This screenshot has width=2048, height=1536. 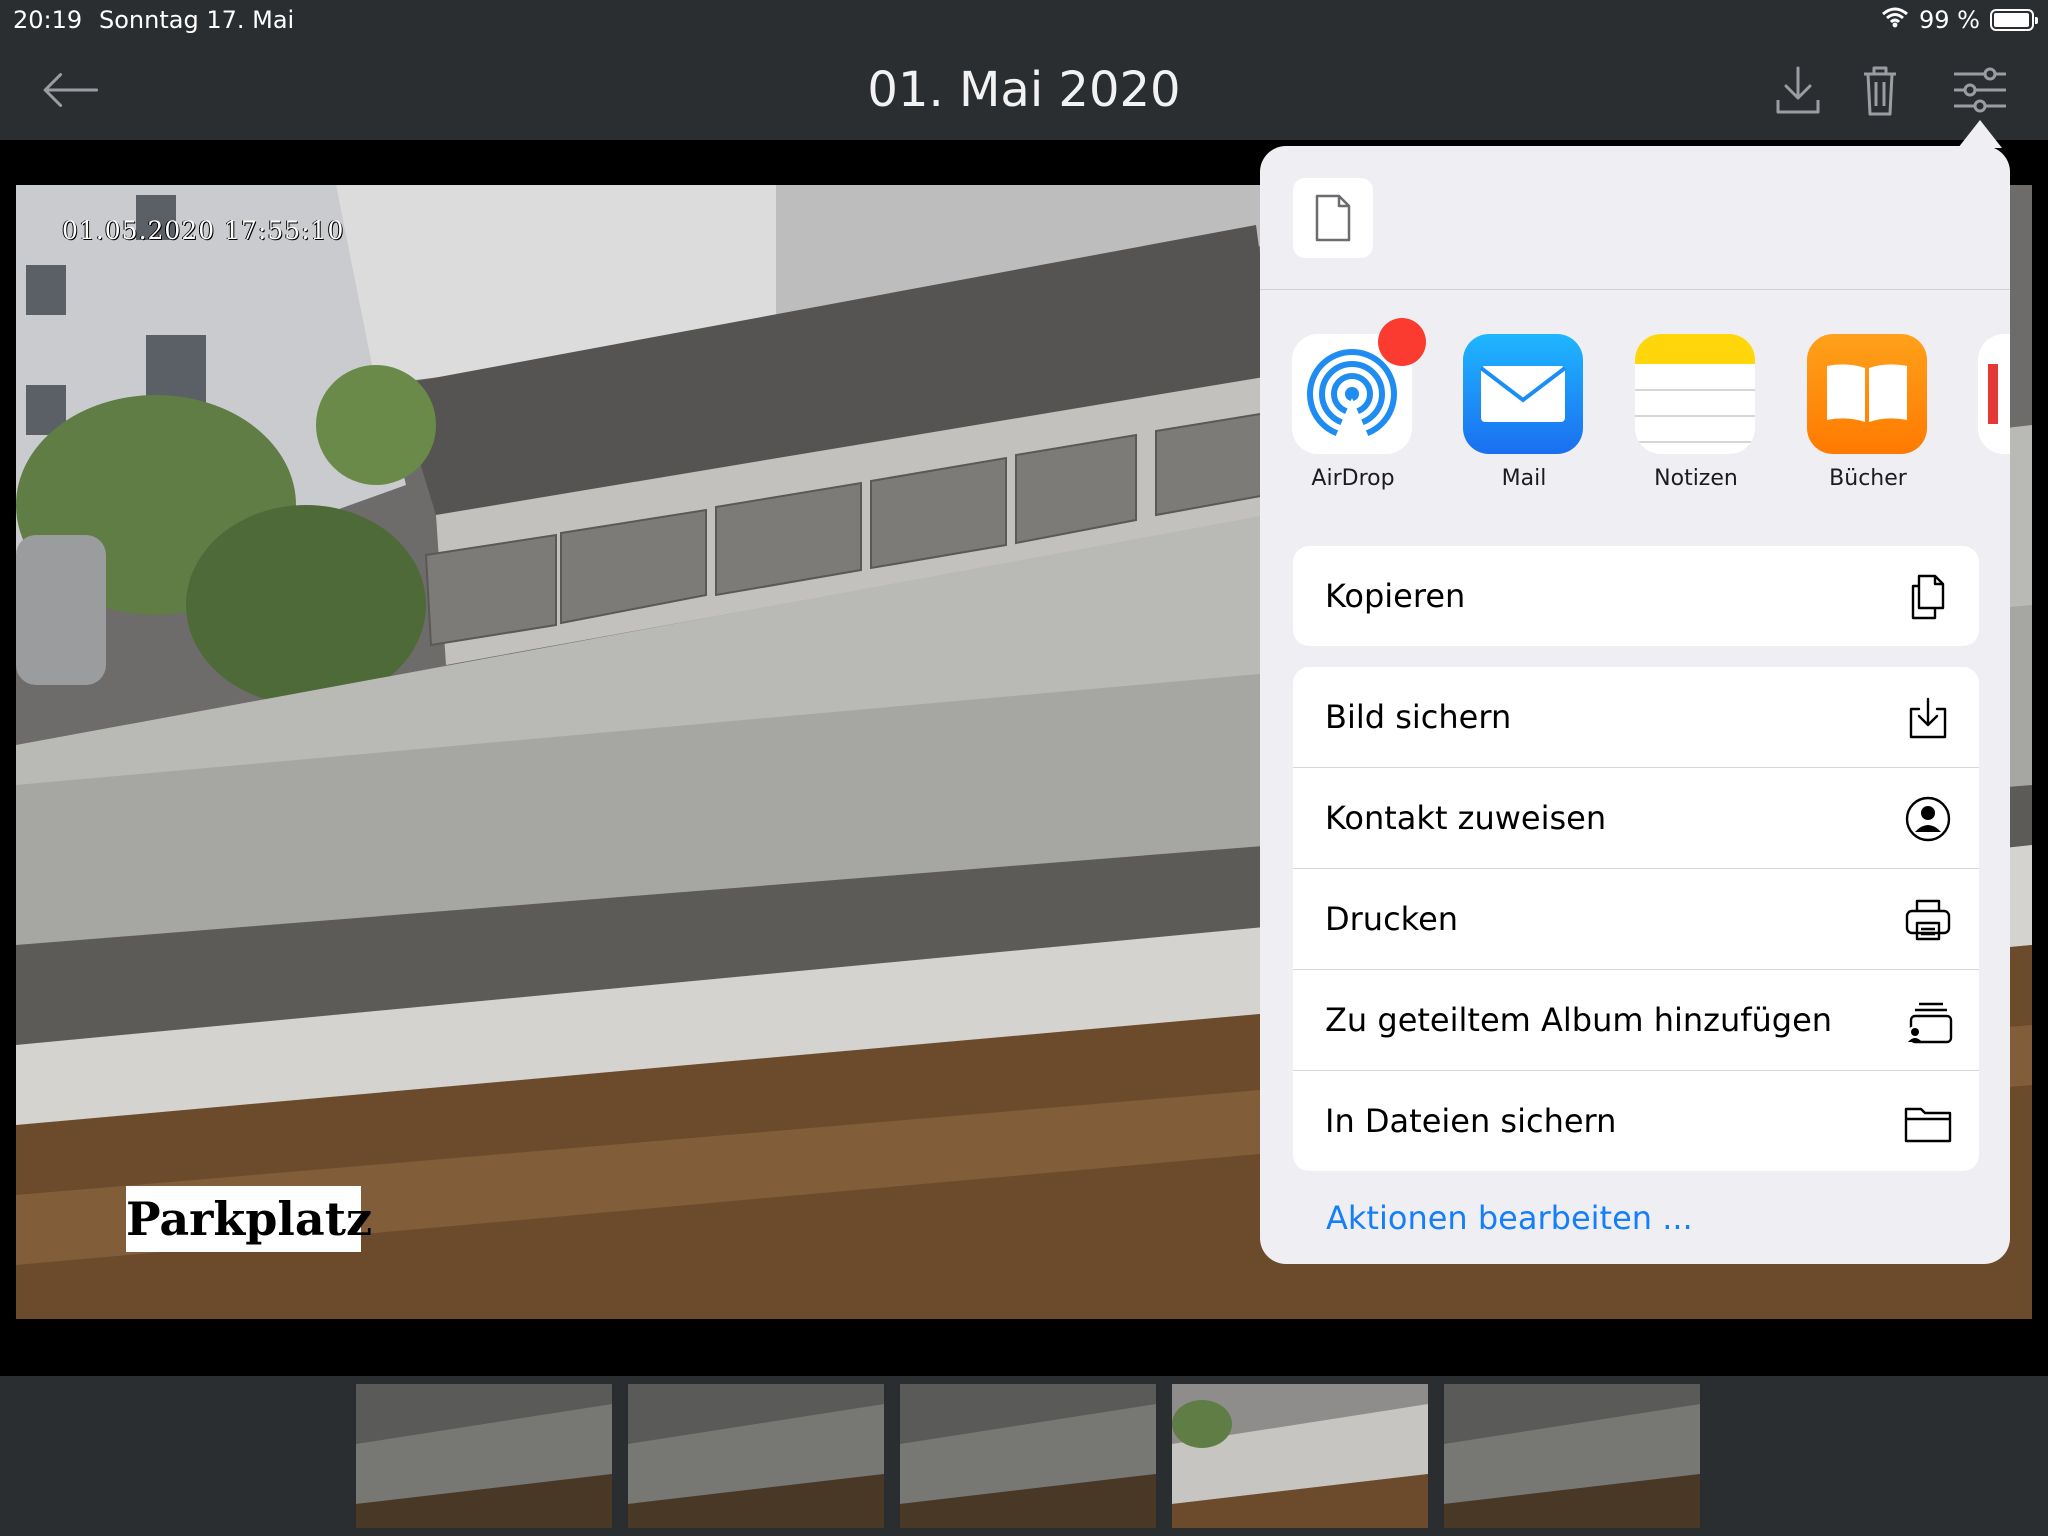 I want to click on overlay-timestamp: 01.05.2020 17:55:10, so click(x=203, y=230).